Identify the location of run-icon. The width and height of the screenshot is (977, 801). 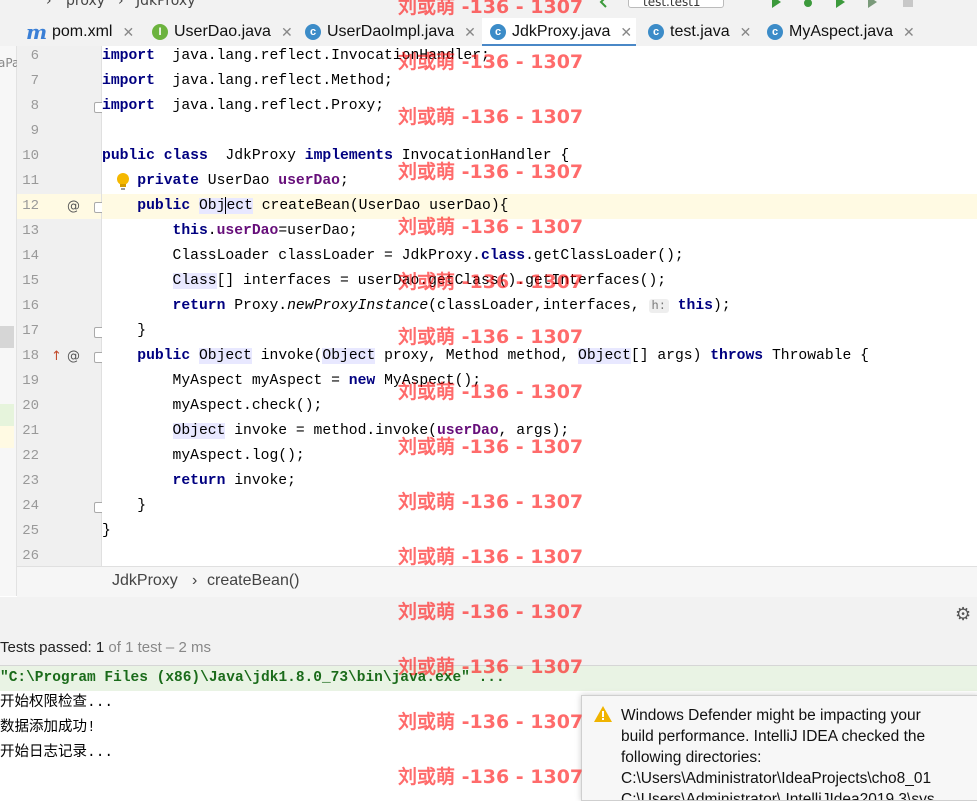
(776, 4).